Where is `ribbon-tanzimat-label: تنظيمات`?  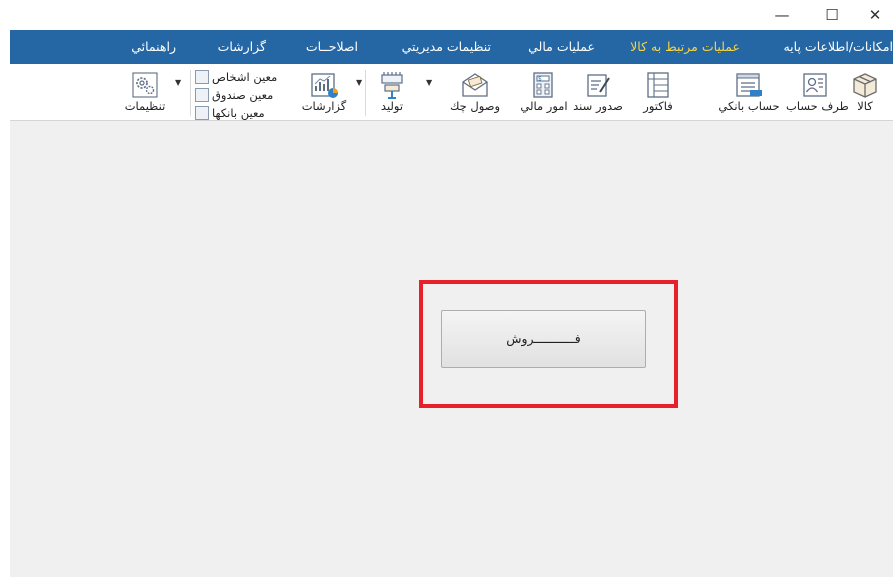 ribbon-tanzimat-label: تنظيمات is located at coordinates (145, 106).